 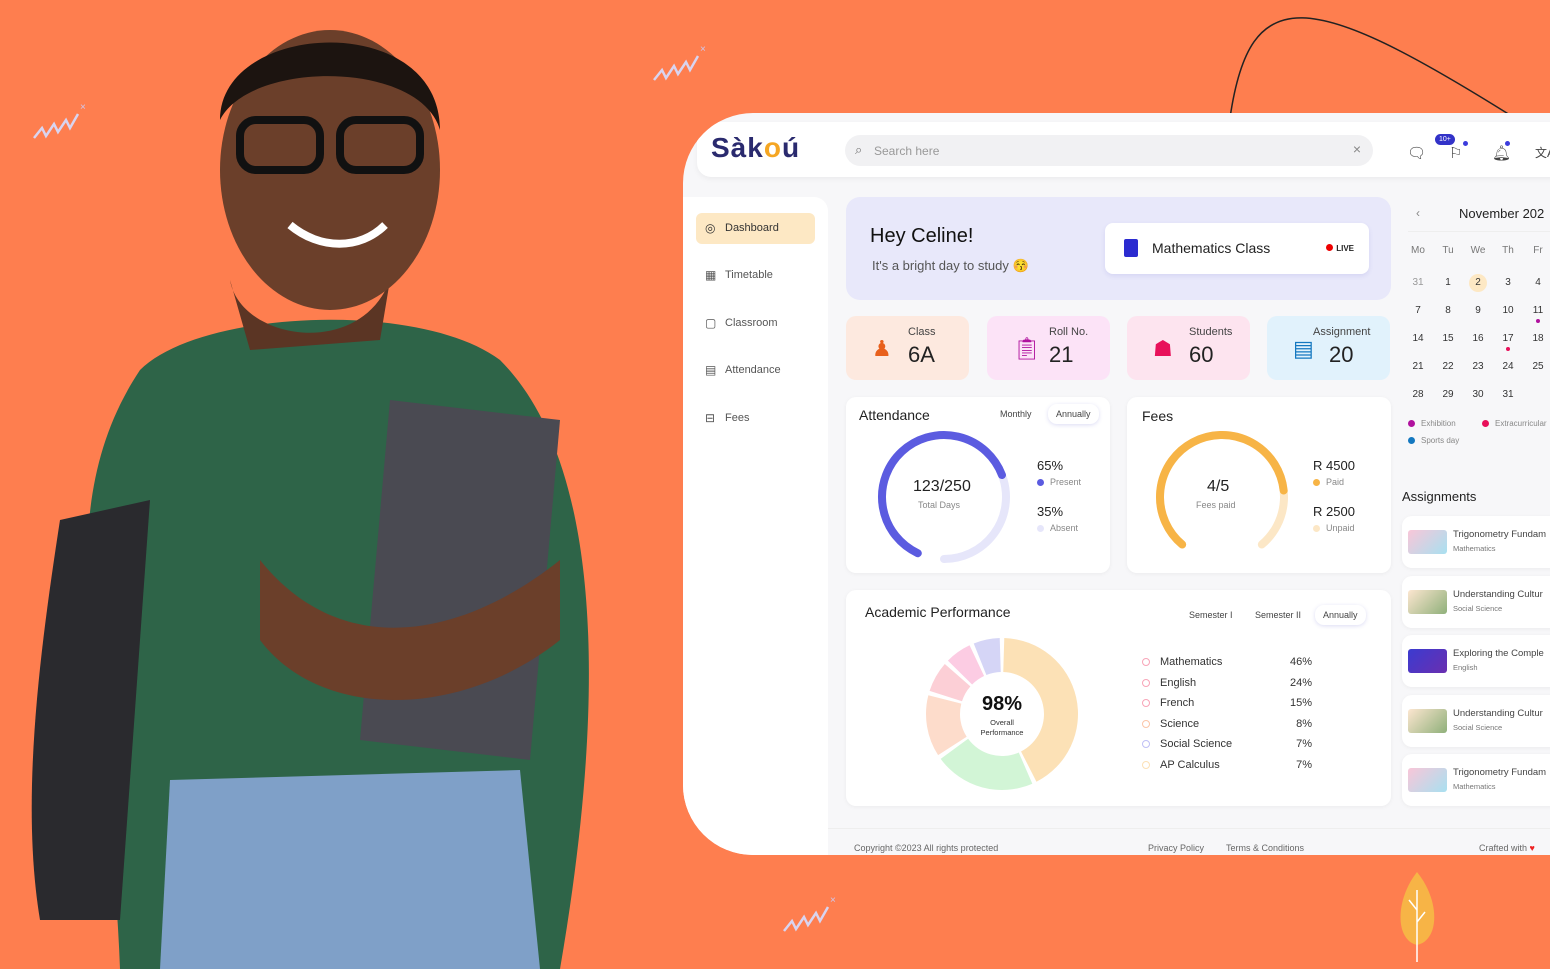 What do you see at coordinates (1448, 394) in the screenshot?
I see `calendar-day: 29` at bounding box center [1448, 394].